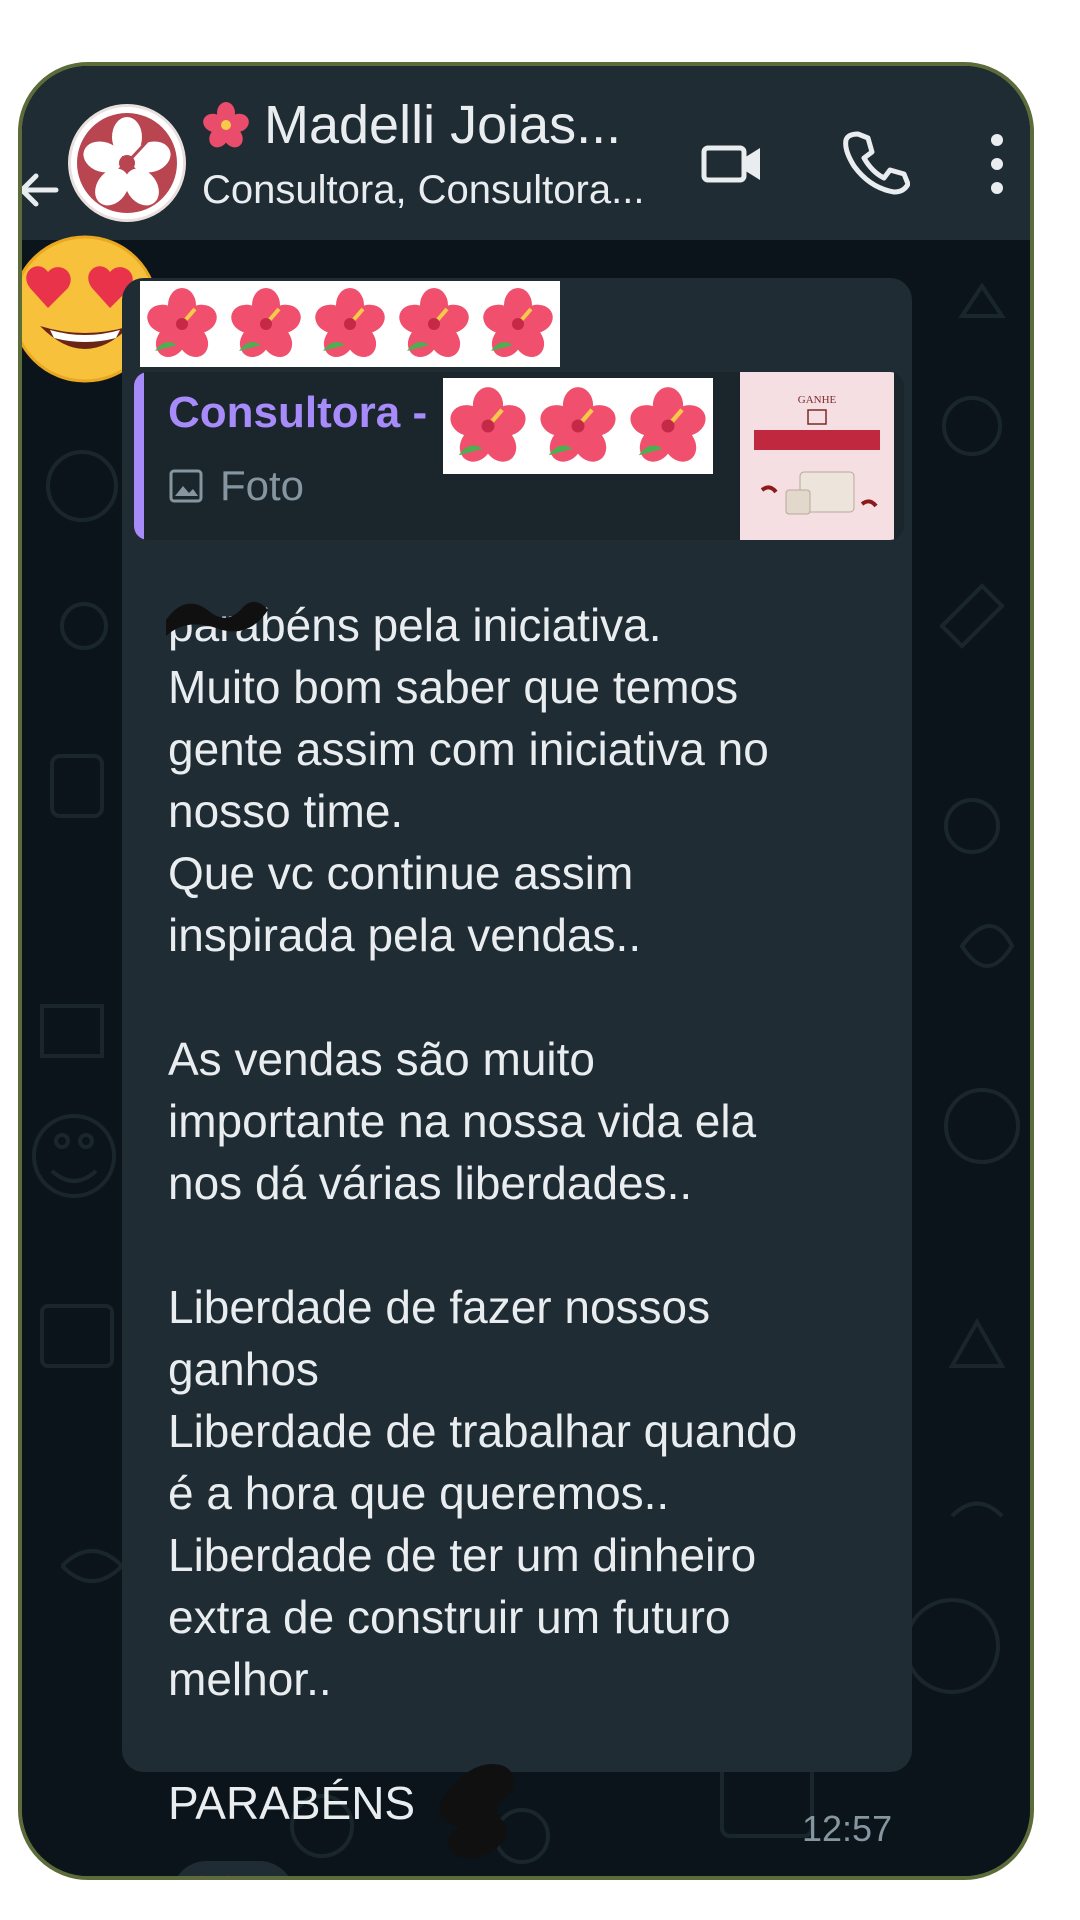  What do you see at coordinates (847, 1828) in the screenshot?
I see `message-timestamp: 12:57` at bounding box center [847, 1828].